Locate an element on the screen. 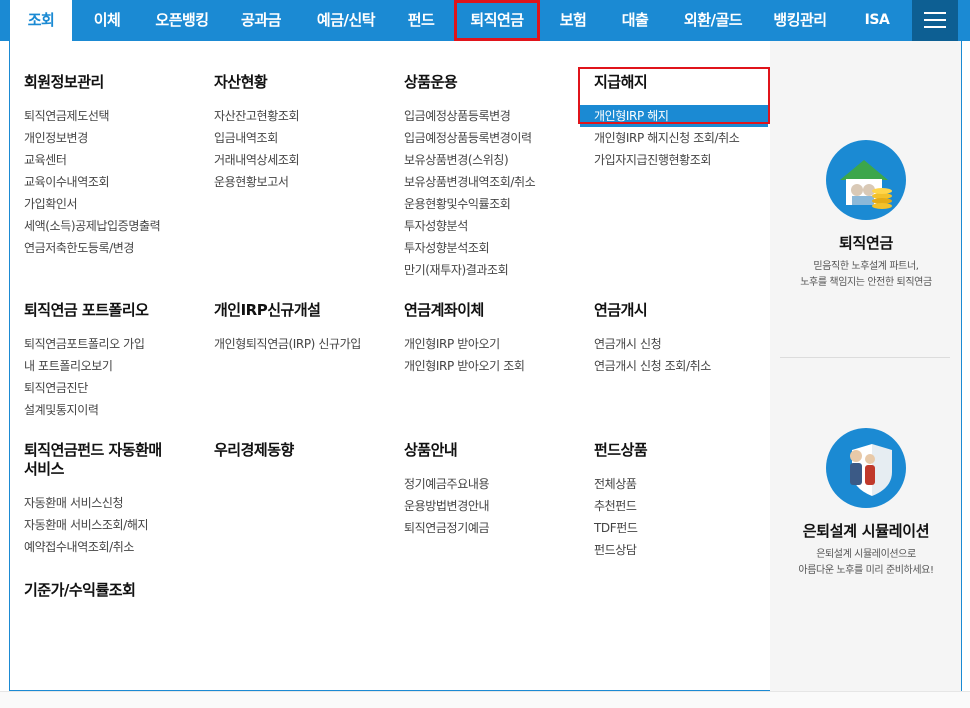 The width and height of the screenshot is (970, 708). menu-link: 퇴직연금포트폴리오 가입 is located at coordinates (114, 344).